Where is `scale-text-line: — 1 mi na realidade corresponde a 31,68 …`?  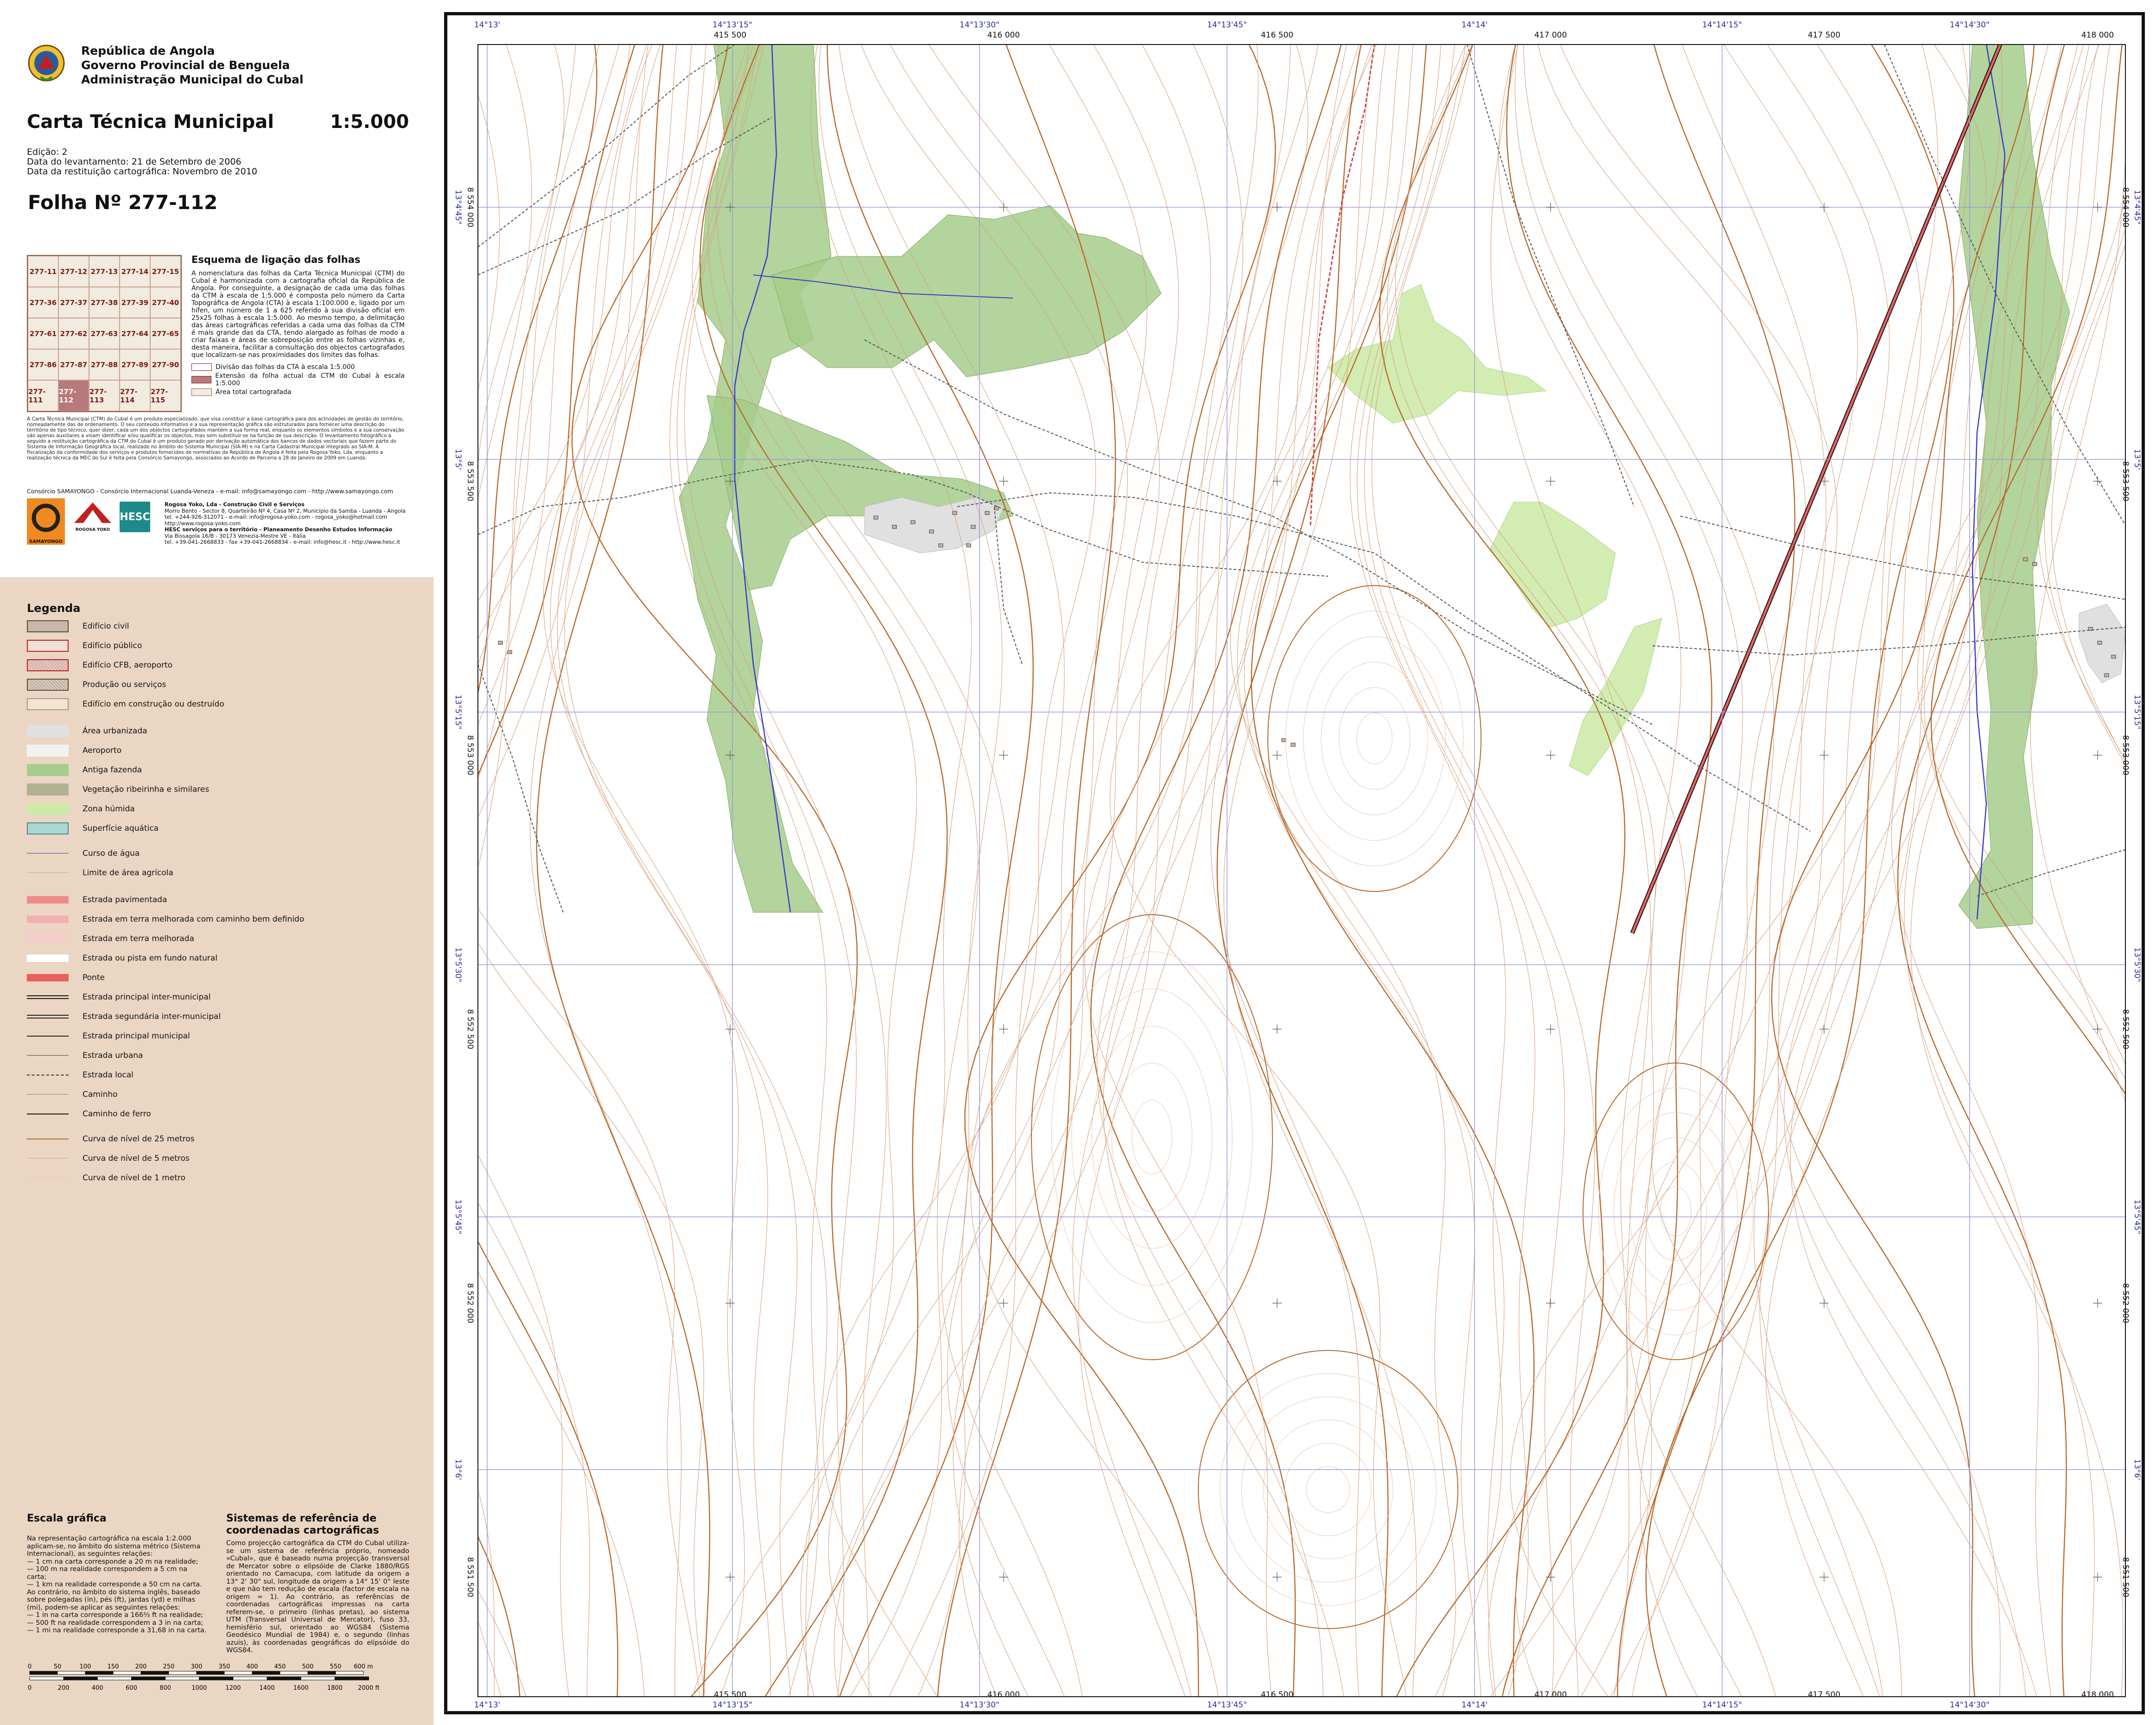 scale-text-line: — 1 mi na realidade corresponde a 31,68 … is located at coordinates (117, 1630).